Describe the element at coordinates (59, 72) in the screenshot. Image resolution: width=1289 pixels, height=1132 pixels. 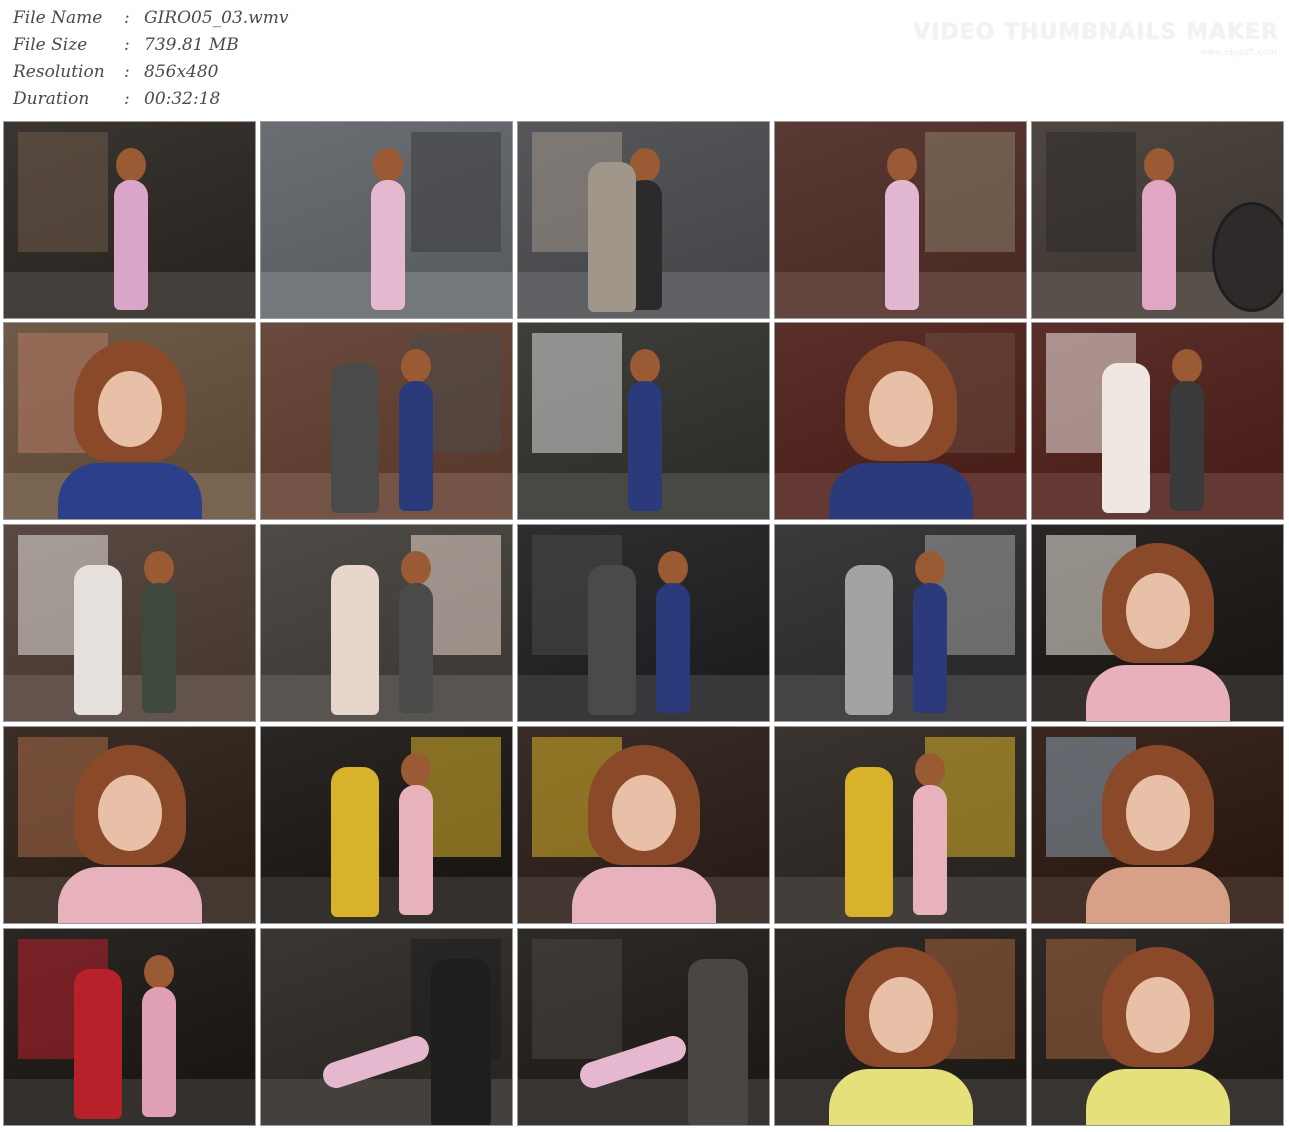
I see `resolution-label: Resolution` at that location.